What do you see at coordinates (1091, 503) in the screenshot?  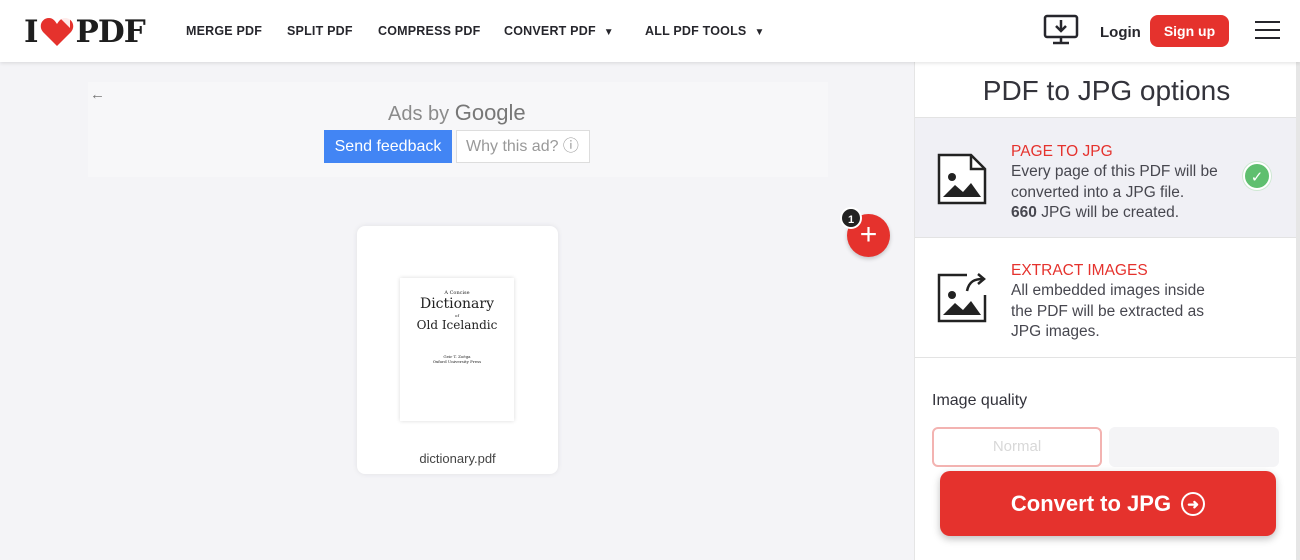 I see `convert-label: Convert to JPG` at bounding box center [1091, 503].